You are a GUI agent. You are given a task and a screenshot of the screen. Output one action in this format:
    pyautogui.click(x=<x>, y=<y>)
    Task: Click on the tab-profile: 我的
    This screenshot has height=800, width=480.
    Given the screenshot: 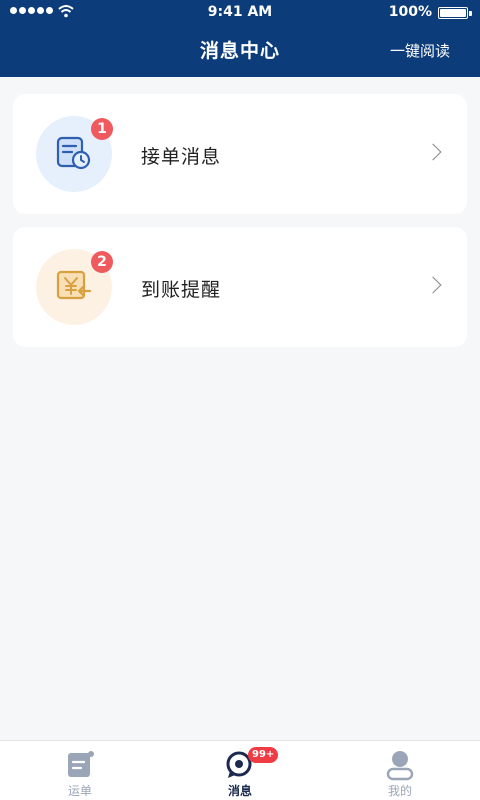 What is the action you would take?
    pyautogui.click(x=400, y=770)
    